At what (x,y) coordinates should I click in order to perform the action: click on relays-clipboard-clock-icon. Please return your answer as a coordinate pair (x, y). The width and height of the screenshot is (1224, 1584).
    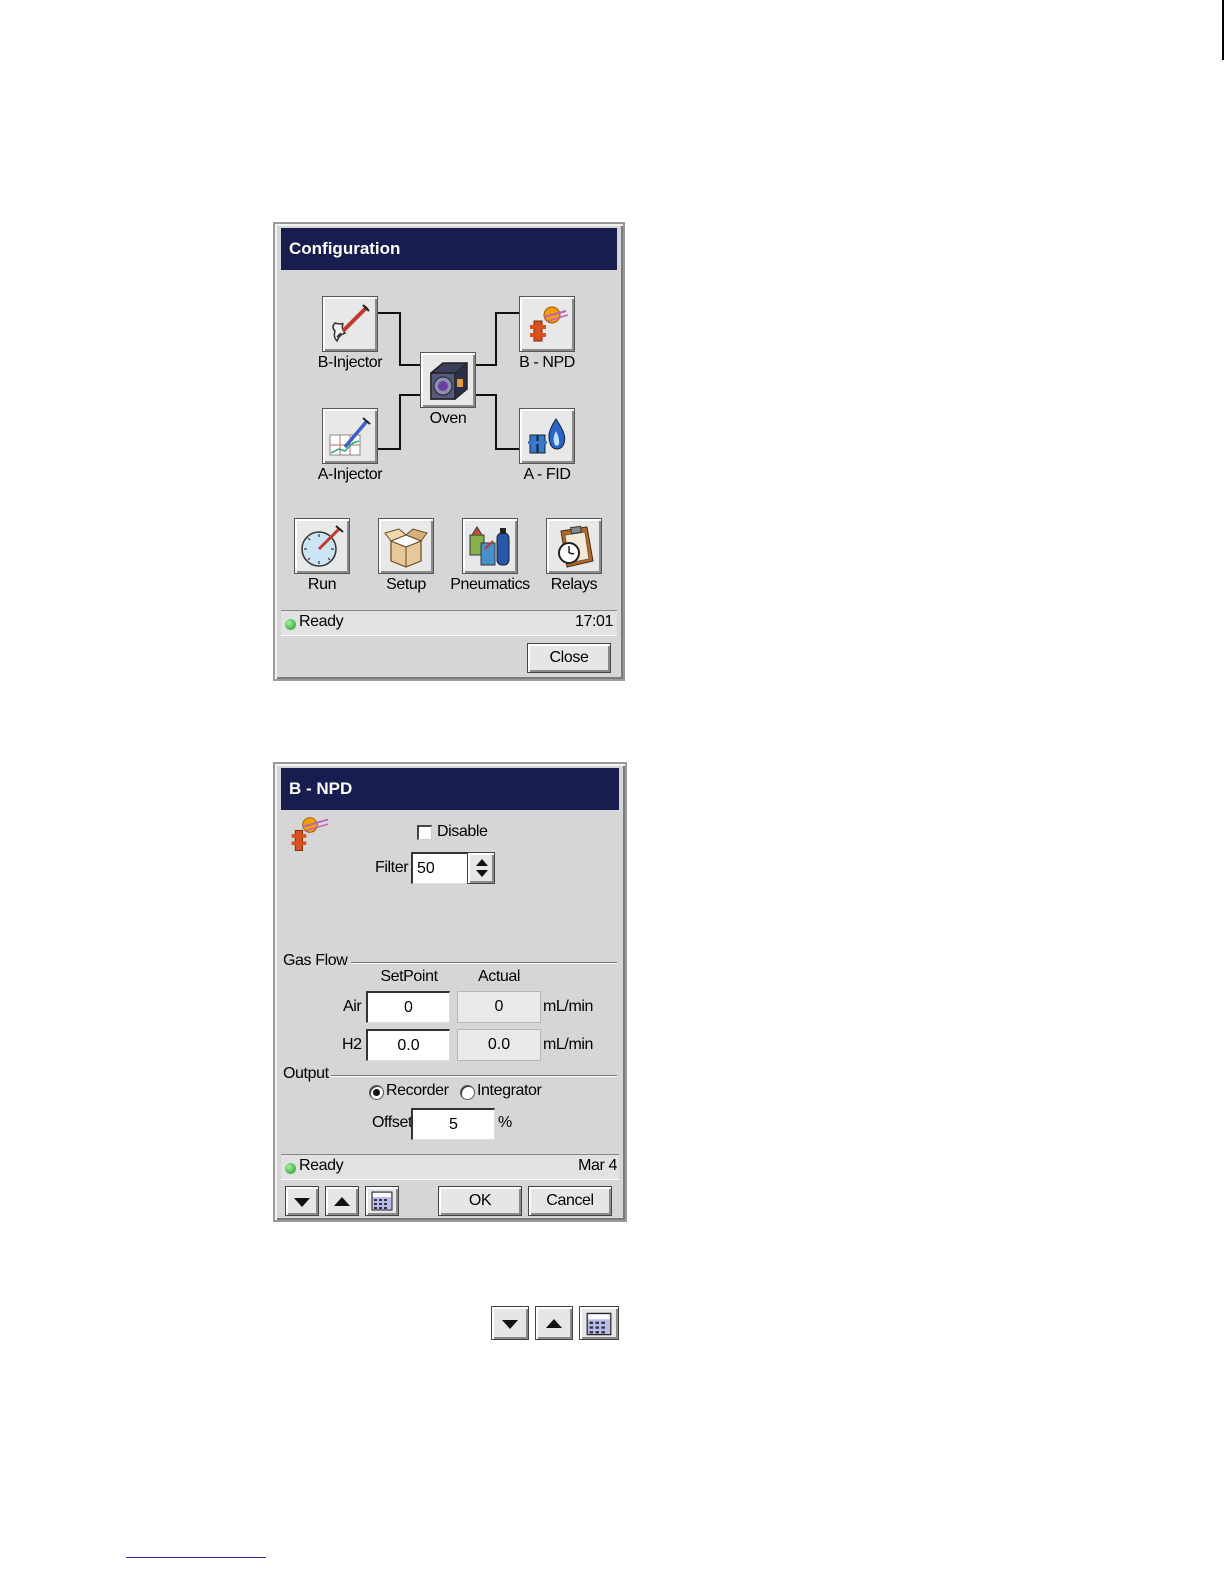
    Looking at the image, I should click on (576, 546).